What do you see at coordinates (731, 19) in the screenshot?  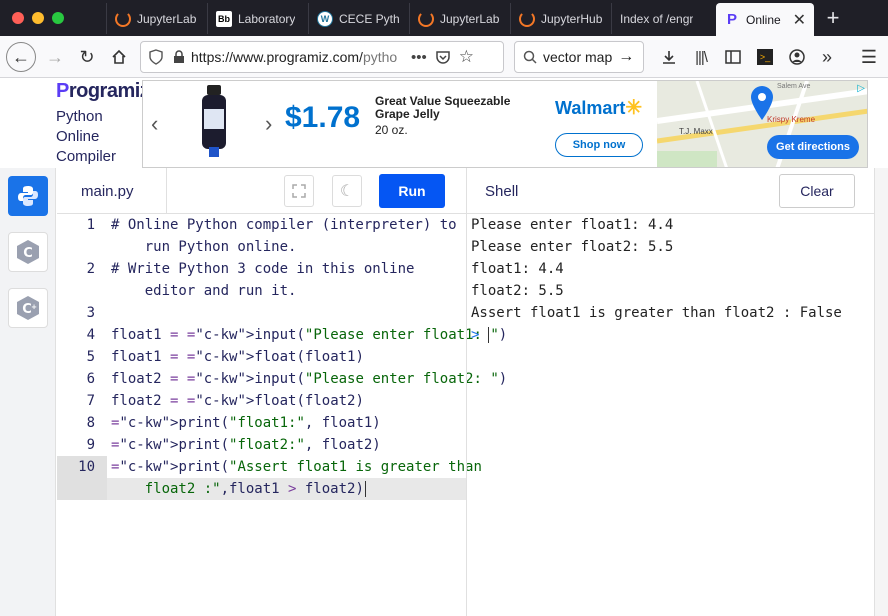 I see `programiz-icon: P` at bounding box center [731, 19].